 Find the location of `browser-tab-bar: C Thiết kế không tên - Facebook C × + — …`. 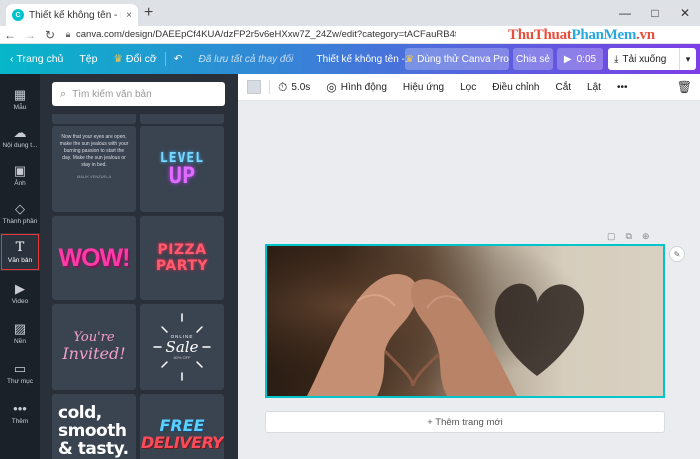

browser-tab-bar: C Thiết kế không tên - Facebook C × + — … is located at coordinates (350, 13).